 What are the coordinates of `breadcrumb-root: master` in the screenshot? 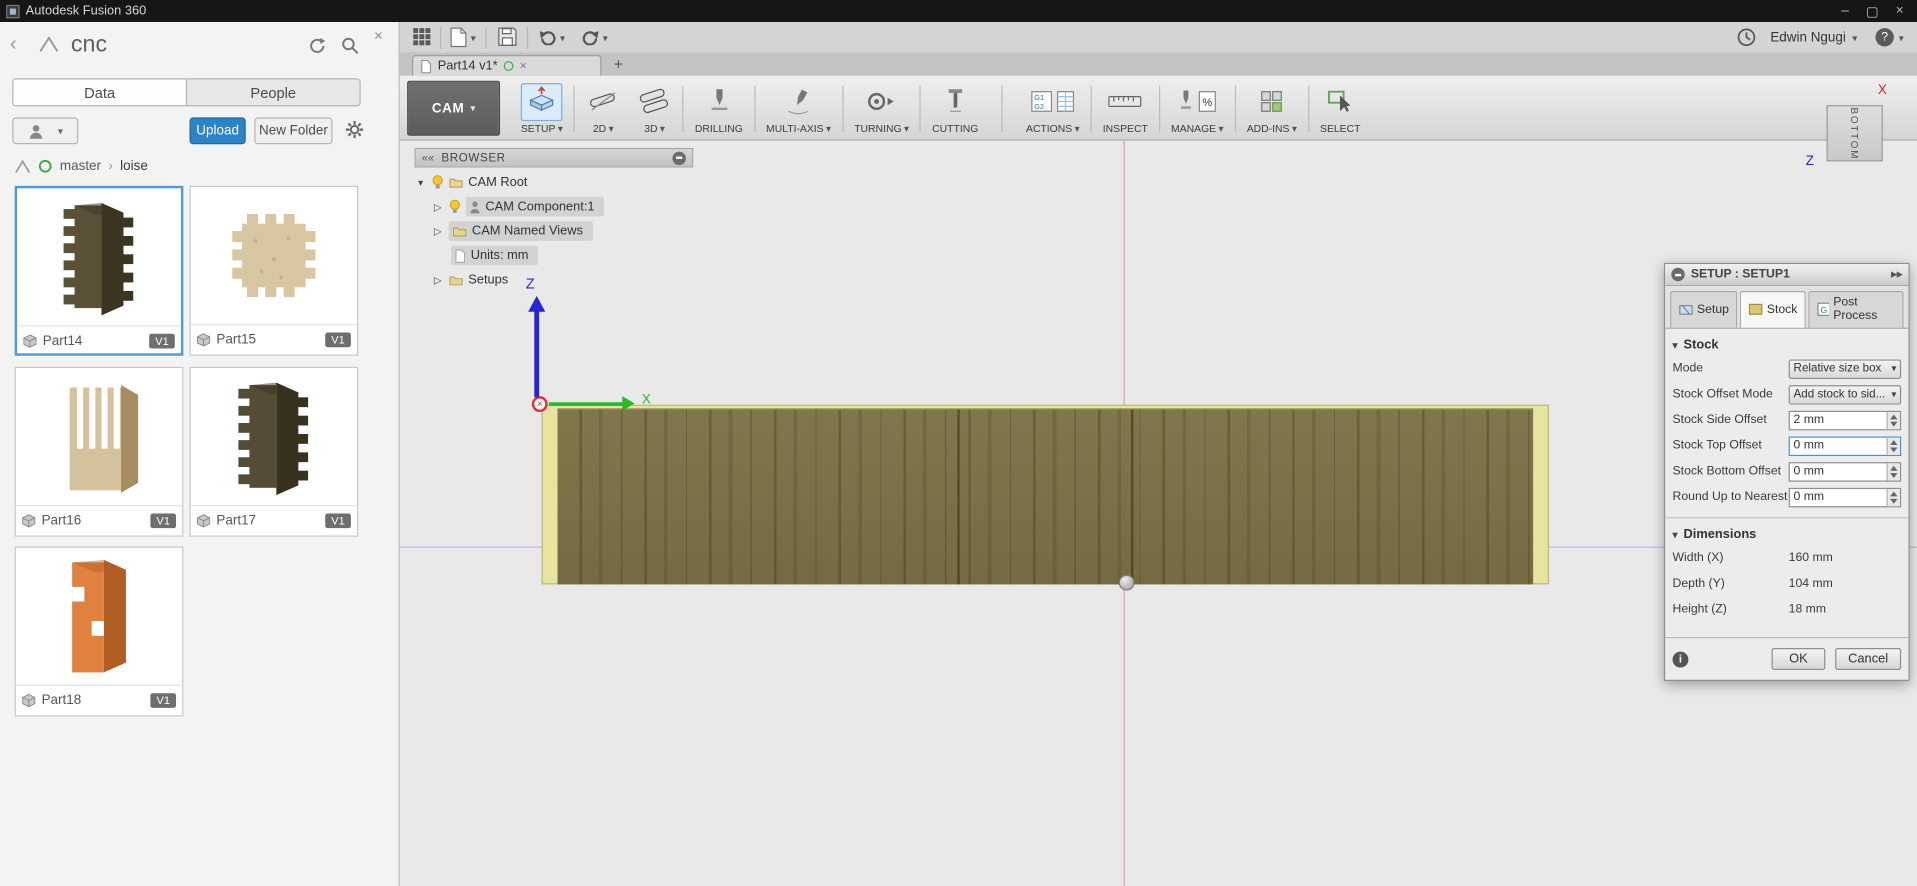 It's located at (80, 166).